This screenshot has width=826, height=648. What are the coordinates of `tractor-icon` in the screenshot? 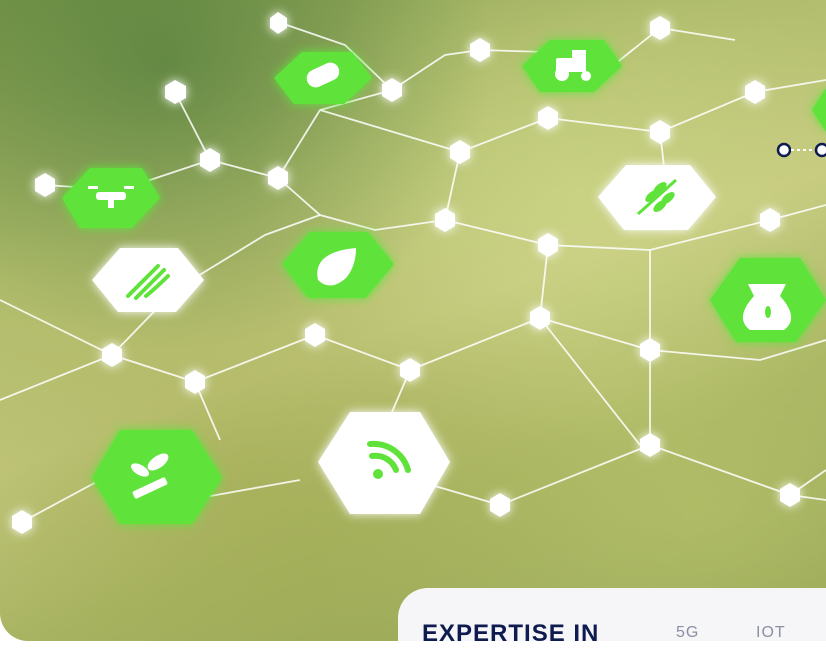 It's located at (572, 66).